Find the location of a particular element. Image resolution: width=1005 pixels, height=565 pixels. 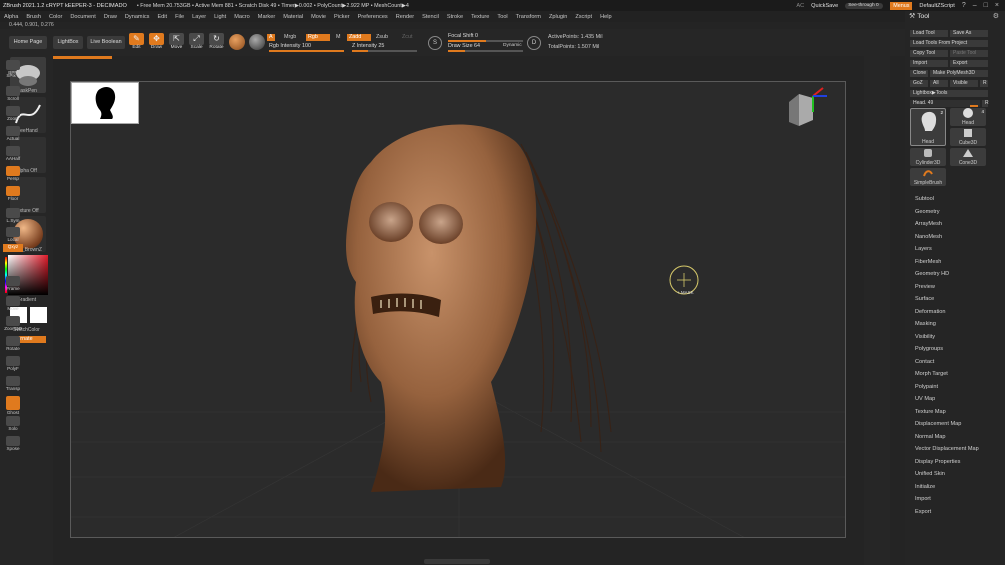

current-tool-r-button: R is located at coordinates (985, 103).